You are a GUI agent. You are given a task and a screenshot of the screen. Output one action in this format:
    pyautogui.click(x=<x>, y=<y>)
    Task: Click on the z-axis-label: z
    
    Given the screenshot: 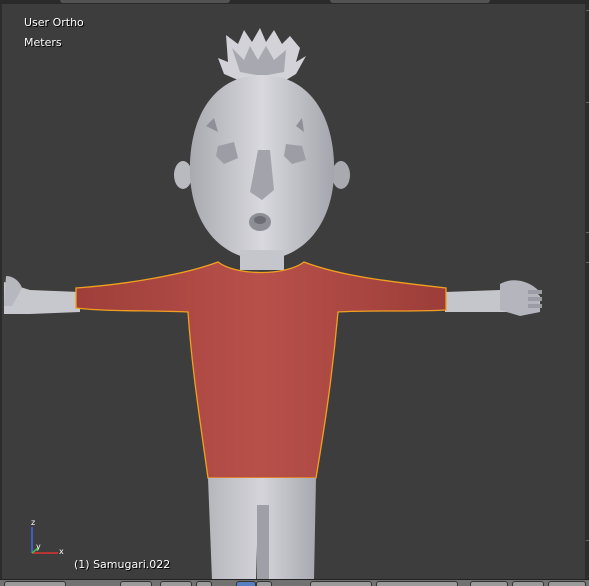 What is the action you would take?
    pyautogui.click(x=33, y=522)
    